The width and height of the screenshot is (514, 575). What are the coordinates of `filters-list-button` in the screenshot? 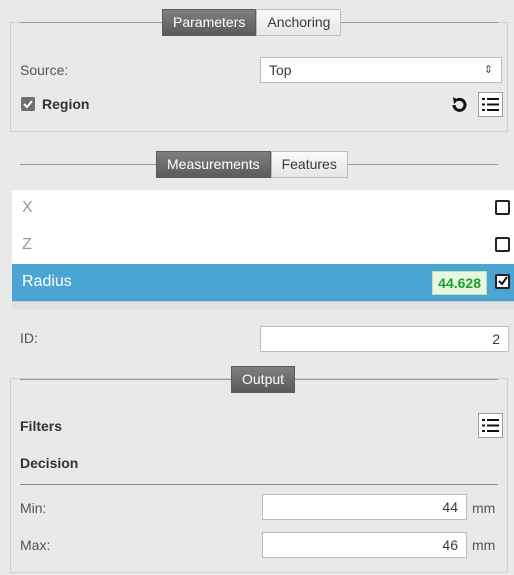 It's located at (490, 425).